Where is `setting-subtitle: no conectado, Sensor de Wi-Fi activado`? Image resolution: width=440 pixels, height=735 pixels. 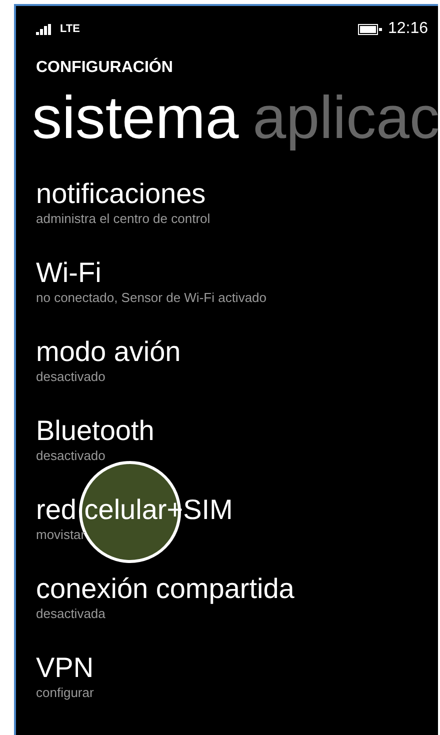 setting-subtitle: no conectado, Sensor de Wi-Fi activado is located at coordinates (151, 298).